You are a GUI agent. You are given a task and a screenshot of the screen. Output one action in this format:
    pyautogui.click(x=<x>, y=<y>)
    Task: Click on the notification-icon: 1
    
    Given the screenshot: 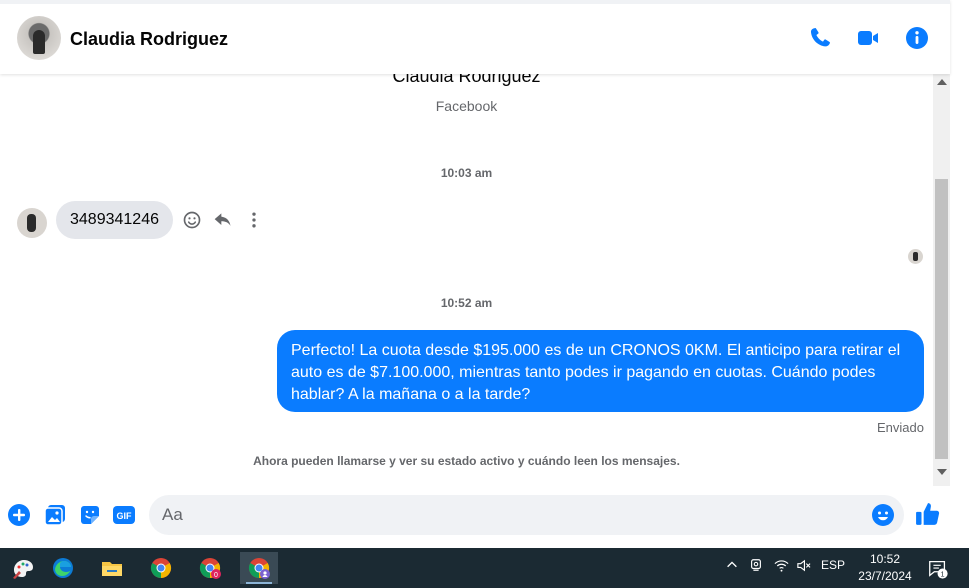 What is the action you would take?
    pyautogui.click(x=938, y=570)
    